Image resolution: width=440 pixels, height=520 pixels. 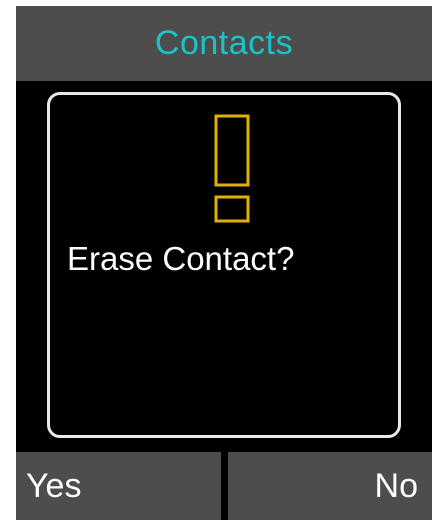 What do you see at coordinates (232, 168) in the screenshot?
I see `exclamation-icon` at bounding box center [232, 168].